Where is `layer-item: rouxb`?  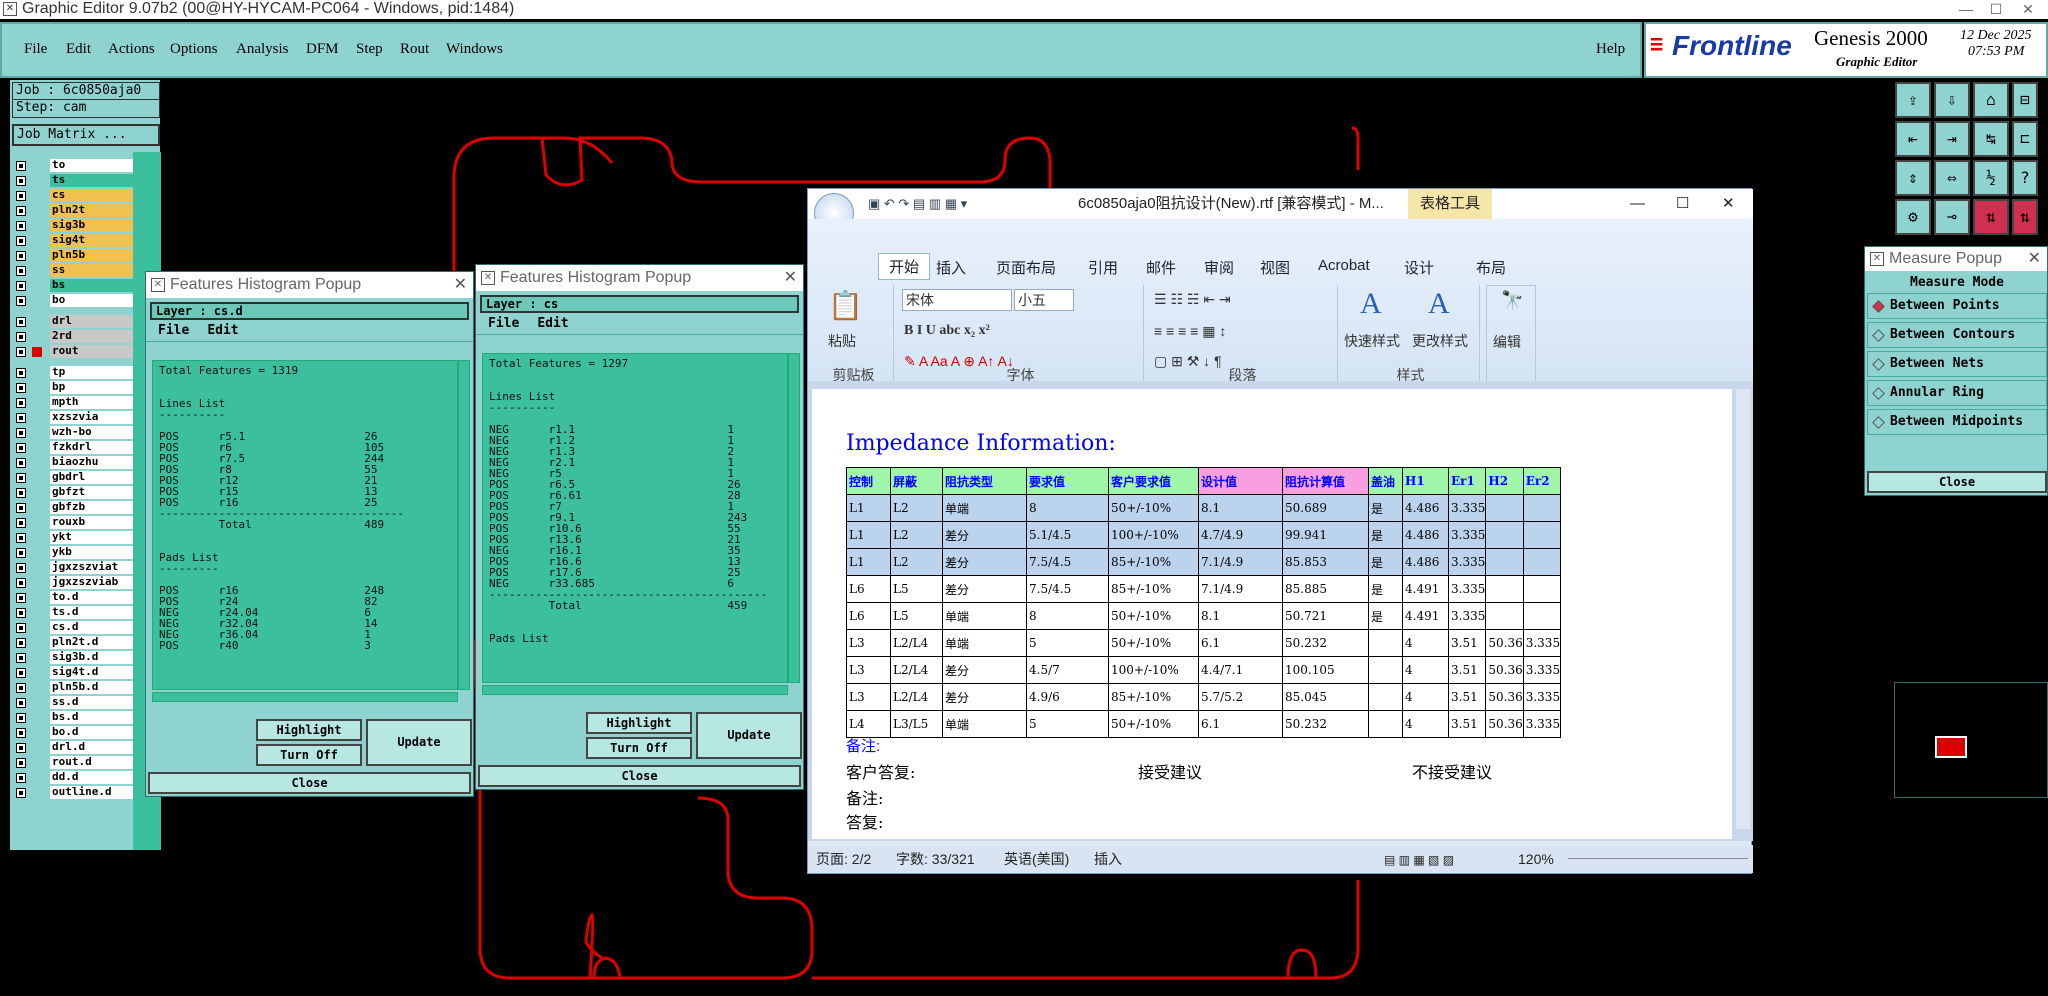 layer-item: rouxb is located at coordinates (77, 522).